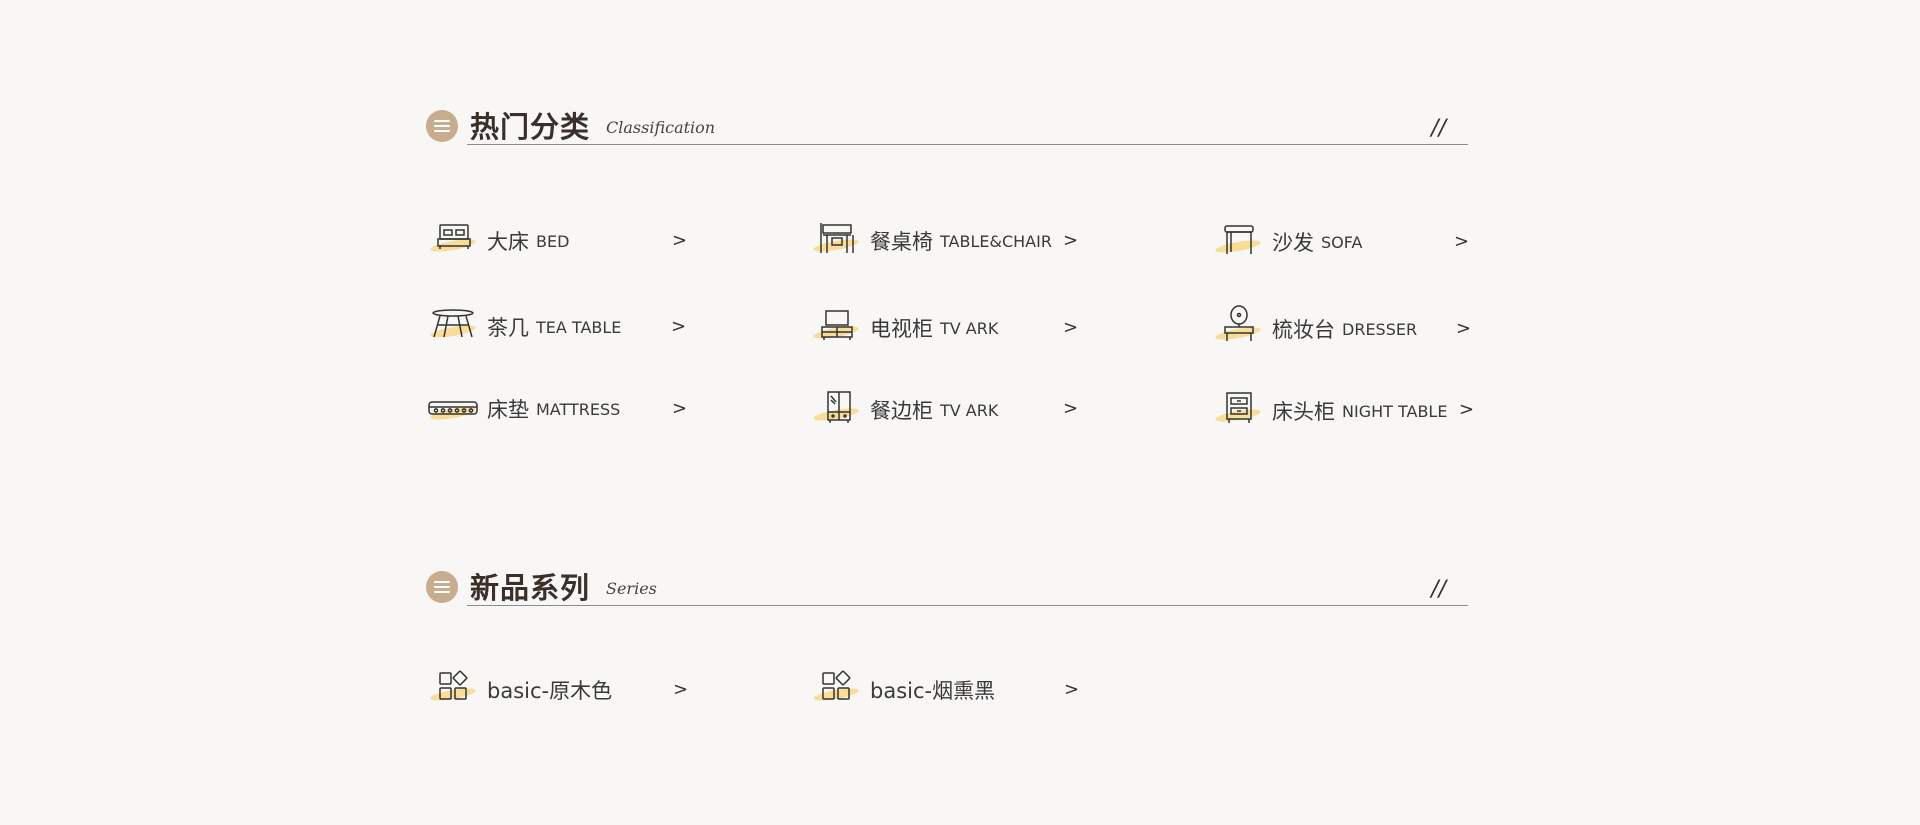 Image resolution: width=1920 pixels, height=825 pixels. Describe the element at coordinates (508, 242) in the screenshot. I see `category-label-cn: 大床` at that location.